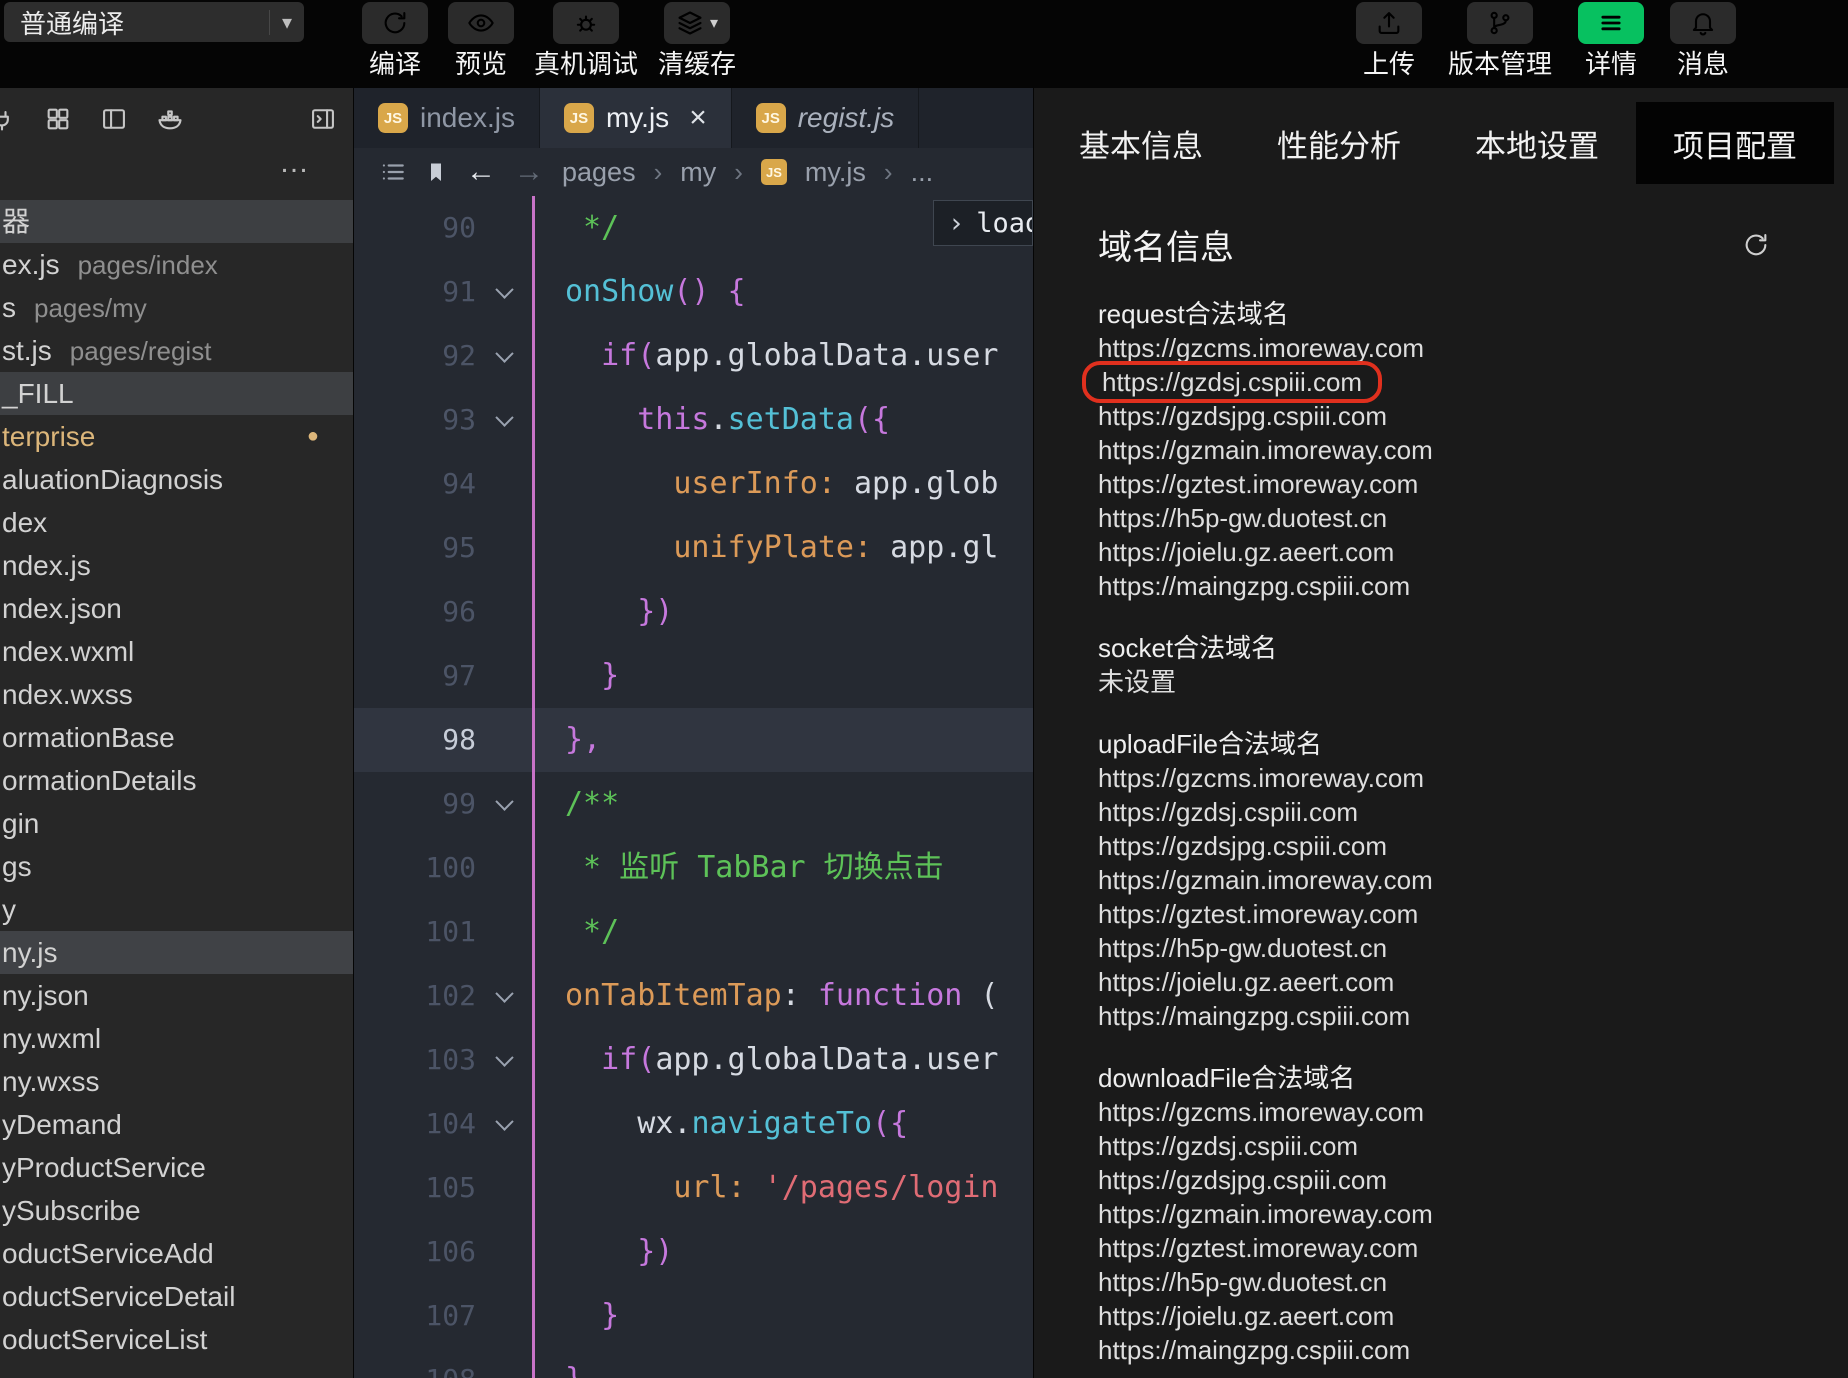  I want to click on file-tree-item: ormationBase, so click(176, 737).